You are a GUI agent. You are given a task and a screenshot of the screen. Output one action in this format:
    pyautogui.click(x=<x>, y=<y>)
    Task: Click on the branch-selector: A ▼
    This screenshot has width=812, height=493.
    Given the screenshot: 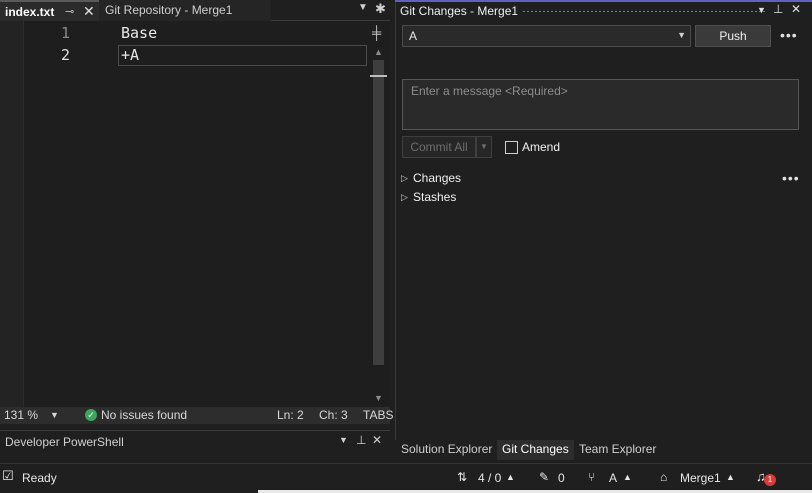 What is the action you would take?
    pyautogui.click(x=546, y=36)
    